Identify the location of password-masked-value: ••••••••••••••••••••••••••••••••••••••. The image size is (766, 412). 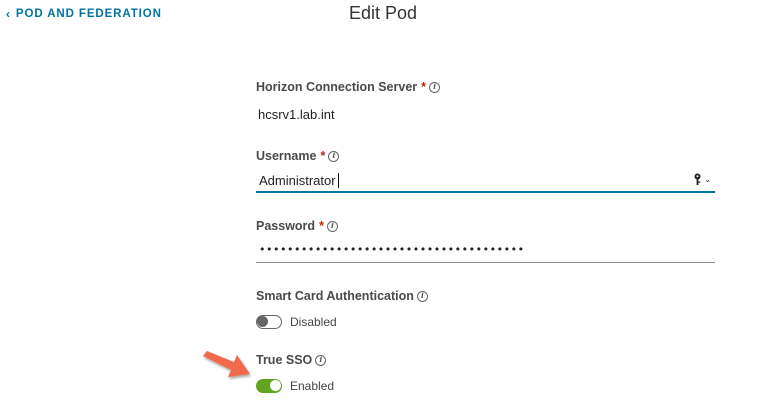
(392, 249).